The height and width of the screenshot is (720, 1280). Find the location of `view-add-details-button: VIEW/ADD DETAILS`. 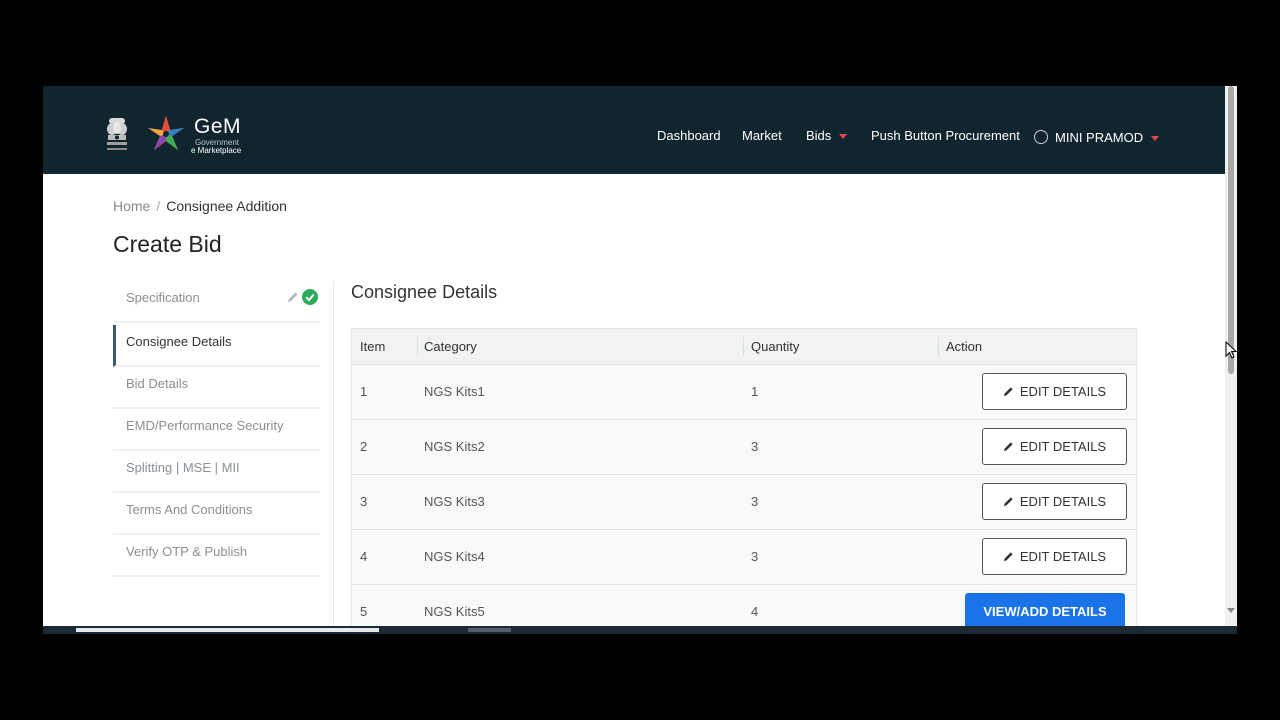

view-add-details-button: VIEW/ADD DETAILS is located at coordinates (1045, 609).